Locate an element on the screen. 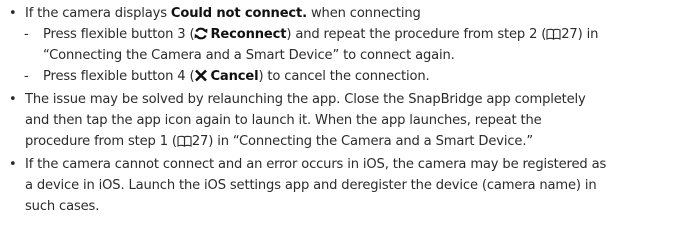 This screenshot has width=685, height=244. reconnect-icon is located at coordinates (201, 33).